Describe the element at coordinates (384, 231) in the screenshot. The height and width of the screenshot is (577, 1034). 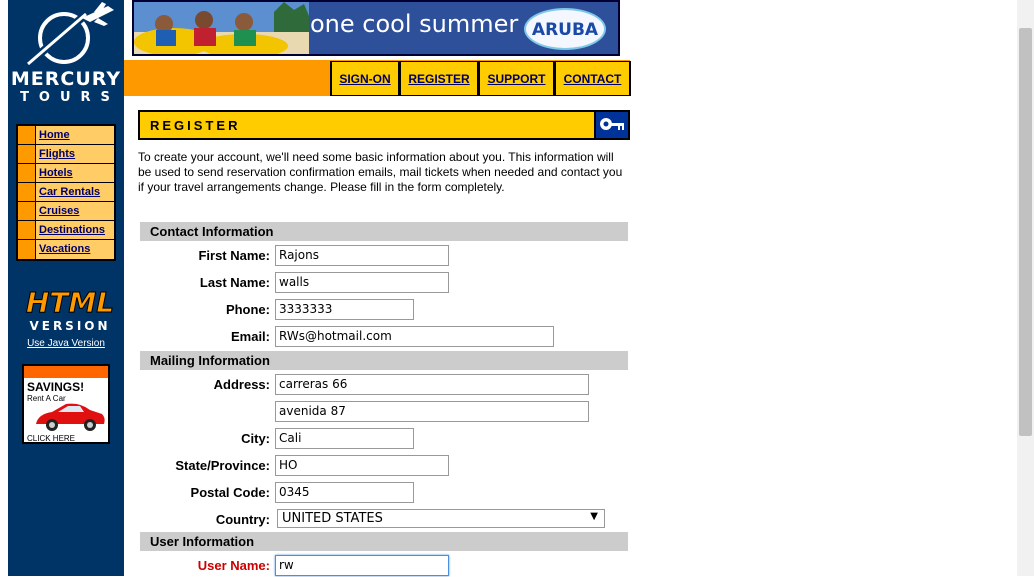
I see `section-contact-info: Contact Information` at that location.